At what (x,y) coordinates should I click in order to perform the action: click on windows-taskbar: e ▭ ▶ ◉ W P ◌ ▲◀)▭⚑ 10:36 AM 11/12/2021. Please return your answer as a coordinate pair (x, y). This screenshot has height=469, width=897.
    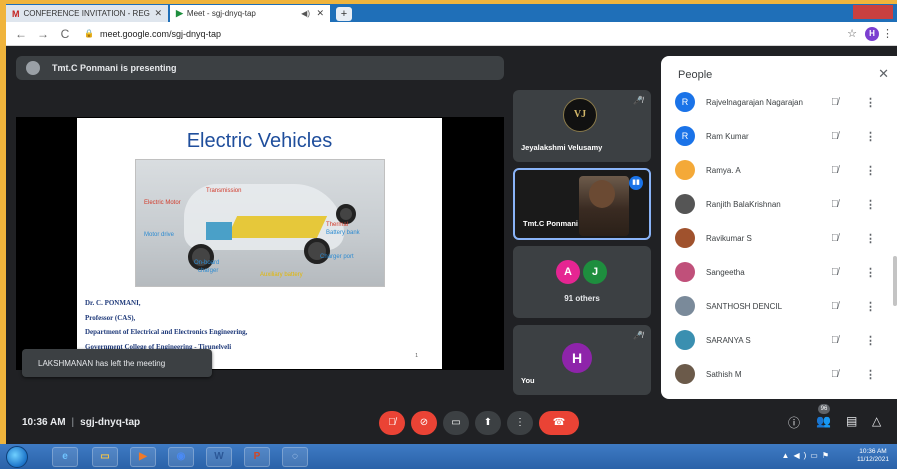
    Looking at the image, I should click on (448, 456).